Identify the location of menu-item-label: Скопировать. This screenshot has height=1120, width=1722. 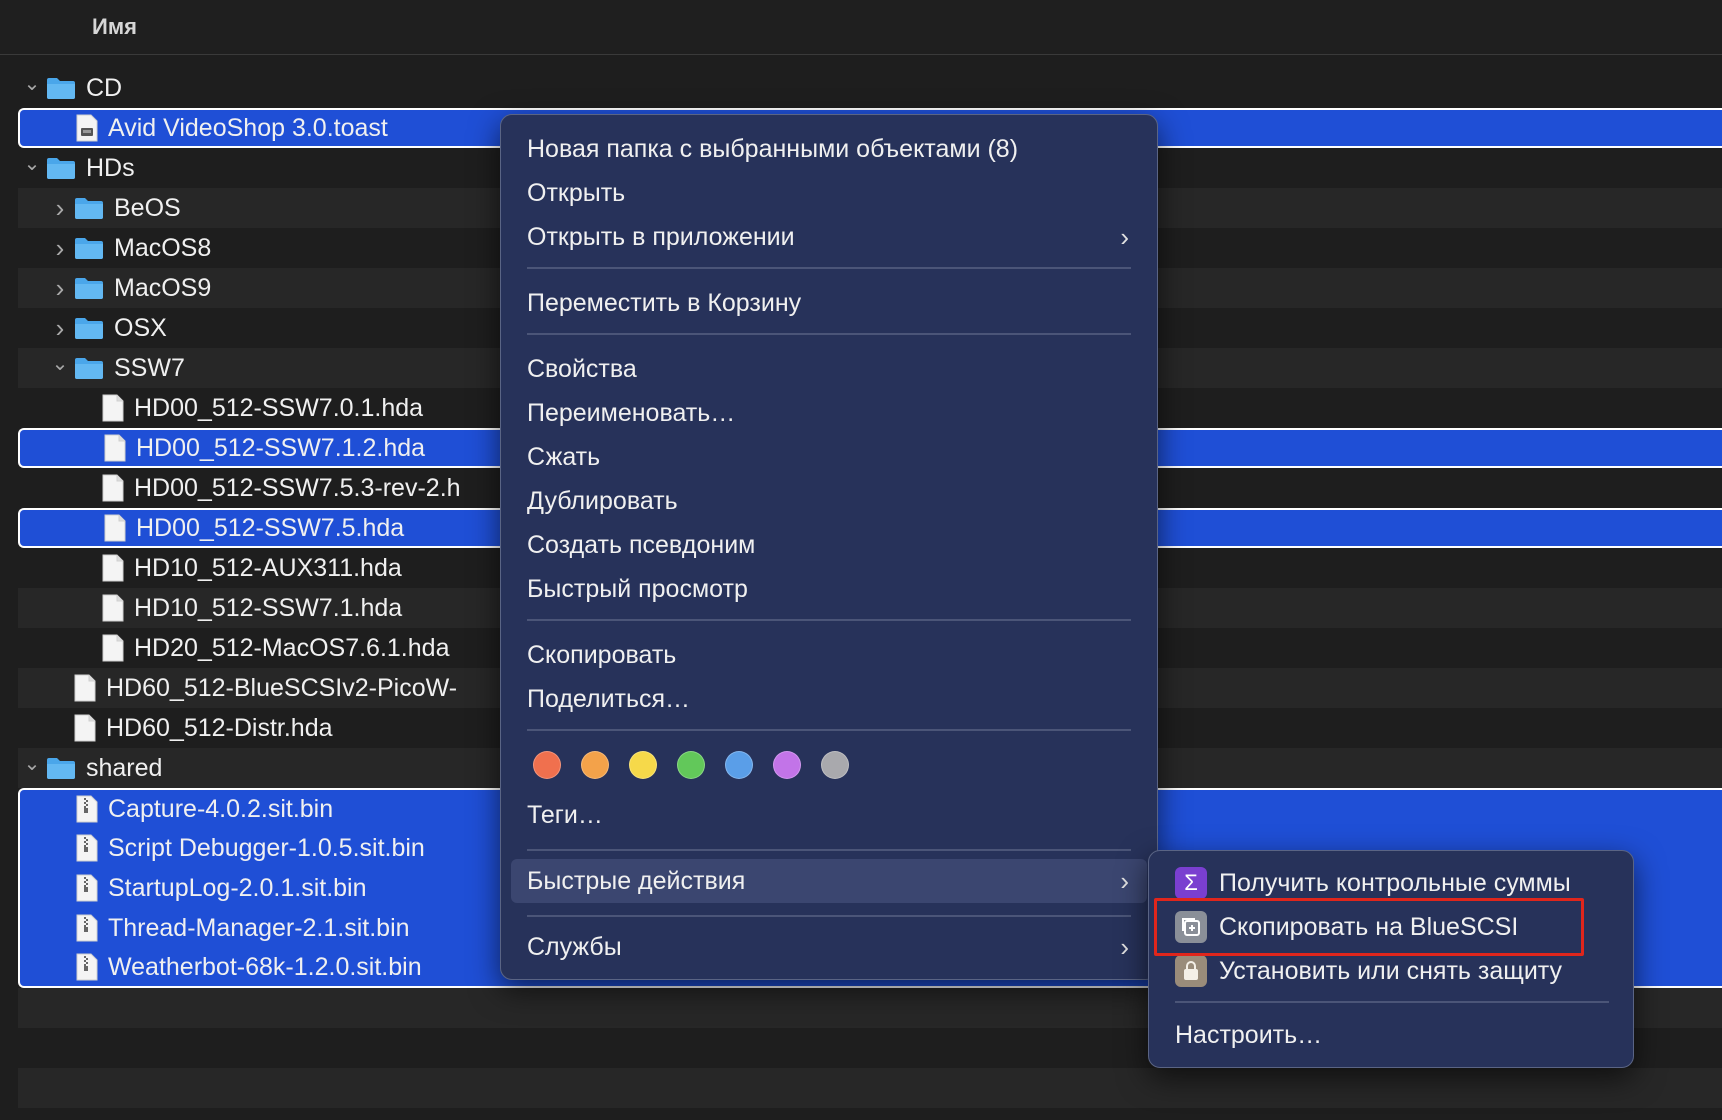
(602, 654).